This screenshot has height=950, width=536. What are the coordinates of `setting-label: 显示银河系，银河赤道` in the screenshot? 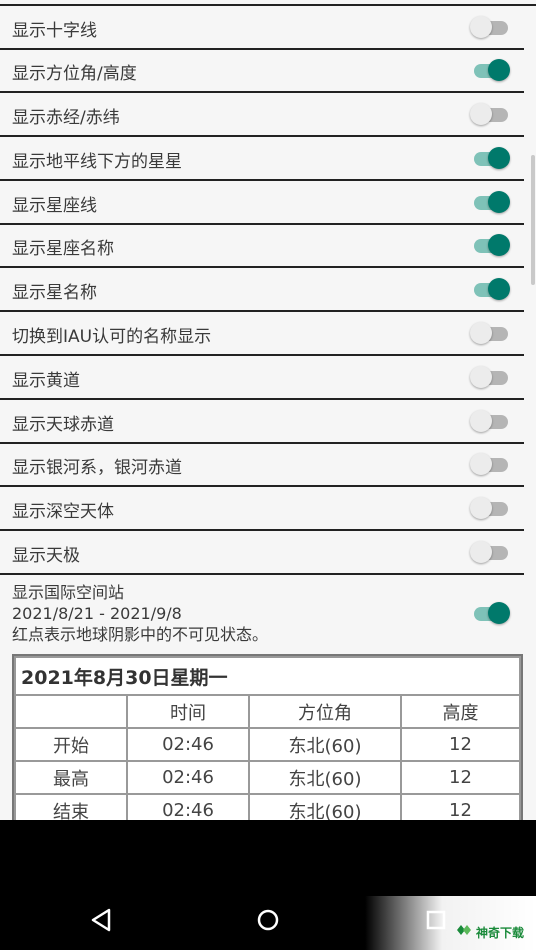 It's located at (97, 468).